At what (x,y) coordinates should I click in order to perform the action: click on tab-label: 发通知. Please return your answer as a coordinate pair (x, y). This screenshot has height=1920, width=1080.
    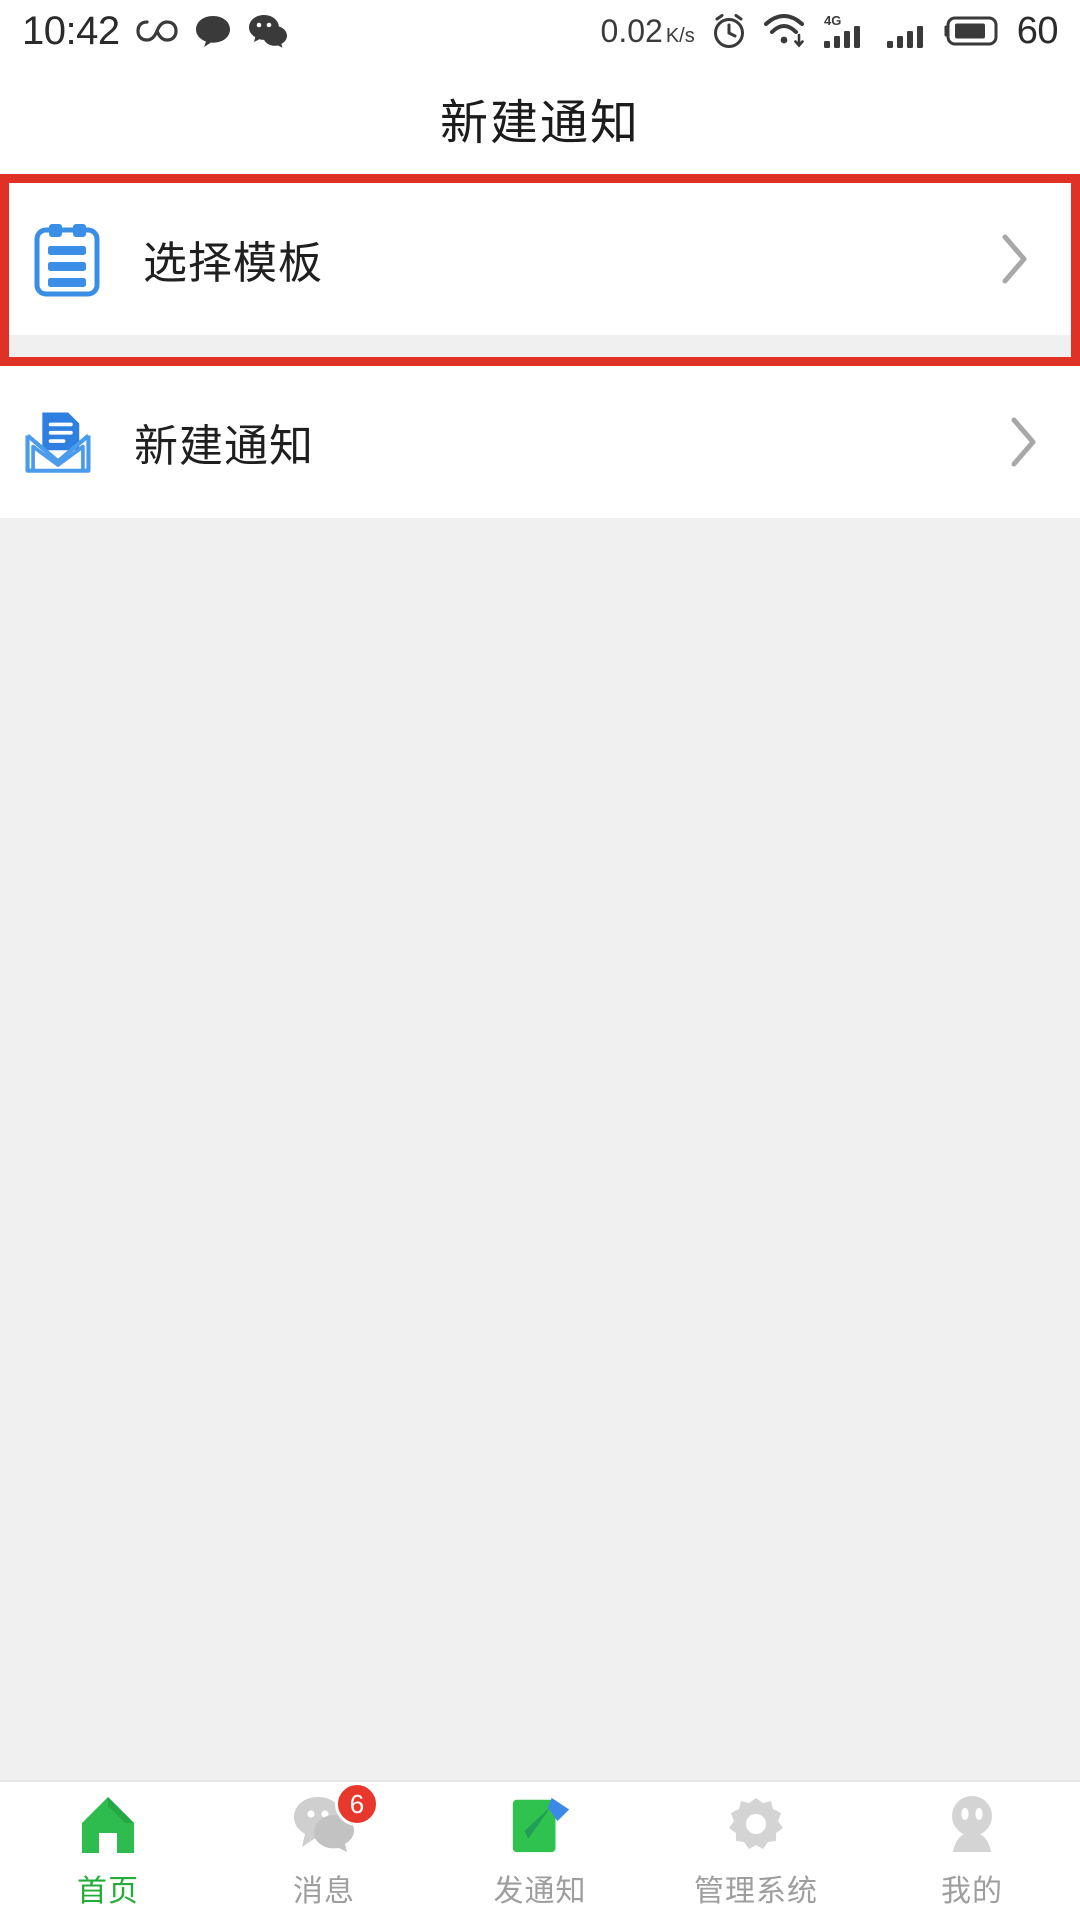
    Looking at the image, I should click on (540, 1891).